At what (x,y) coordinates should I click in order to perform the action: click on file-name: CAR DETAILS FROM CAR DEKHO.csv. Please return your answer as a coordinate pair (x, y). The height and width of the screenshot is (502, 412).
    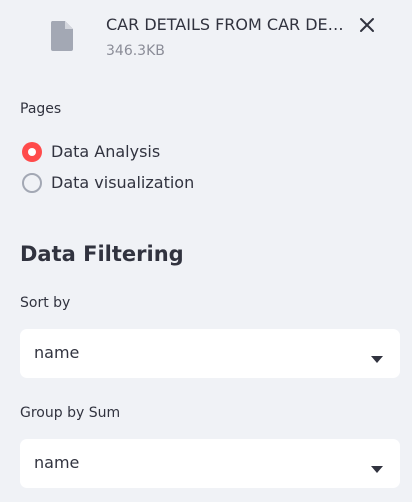
    Looking at the image, I should click on (230, 24).